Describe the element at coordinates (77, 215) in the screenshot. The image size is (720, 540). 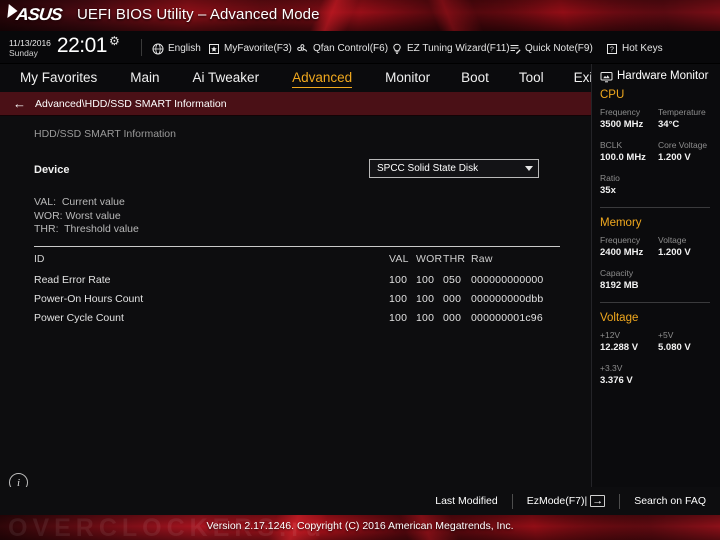
I see `legend-wor: WOR: Worst value` at that location.